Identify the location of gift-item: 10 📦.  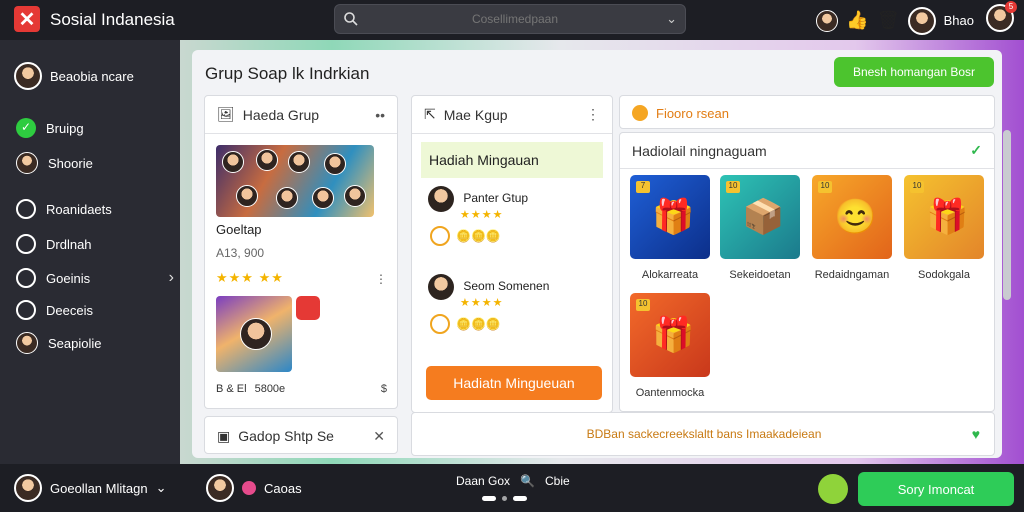
(760, 217).